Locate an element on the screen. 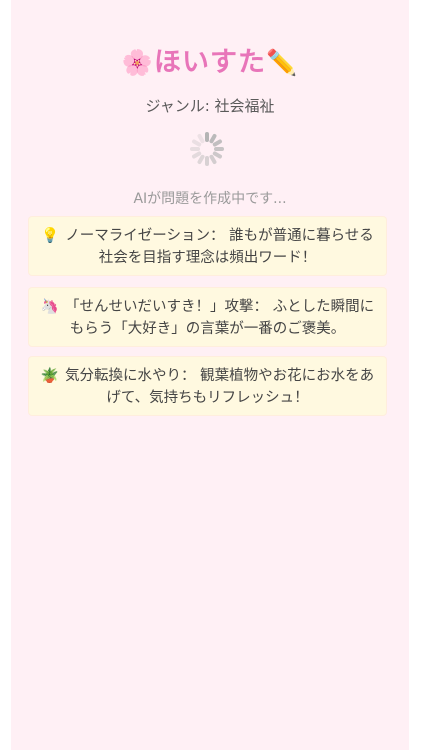 Image resolution: width=422 pixels, height=750 pixels. cherry-blossom-icon: 🌸 is located at coordinates (137, 62).